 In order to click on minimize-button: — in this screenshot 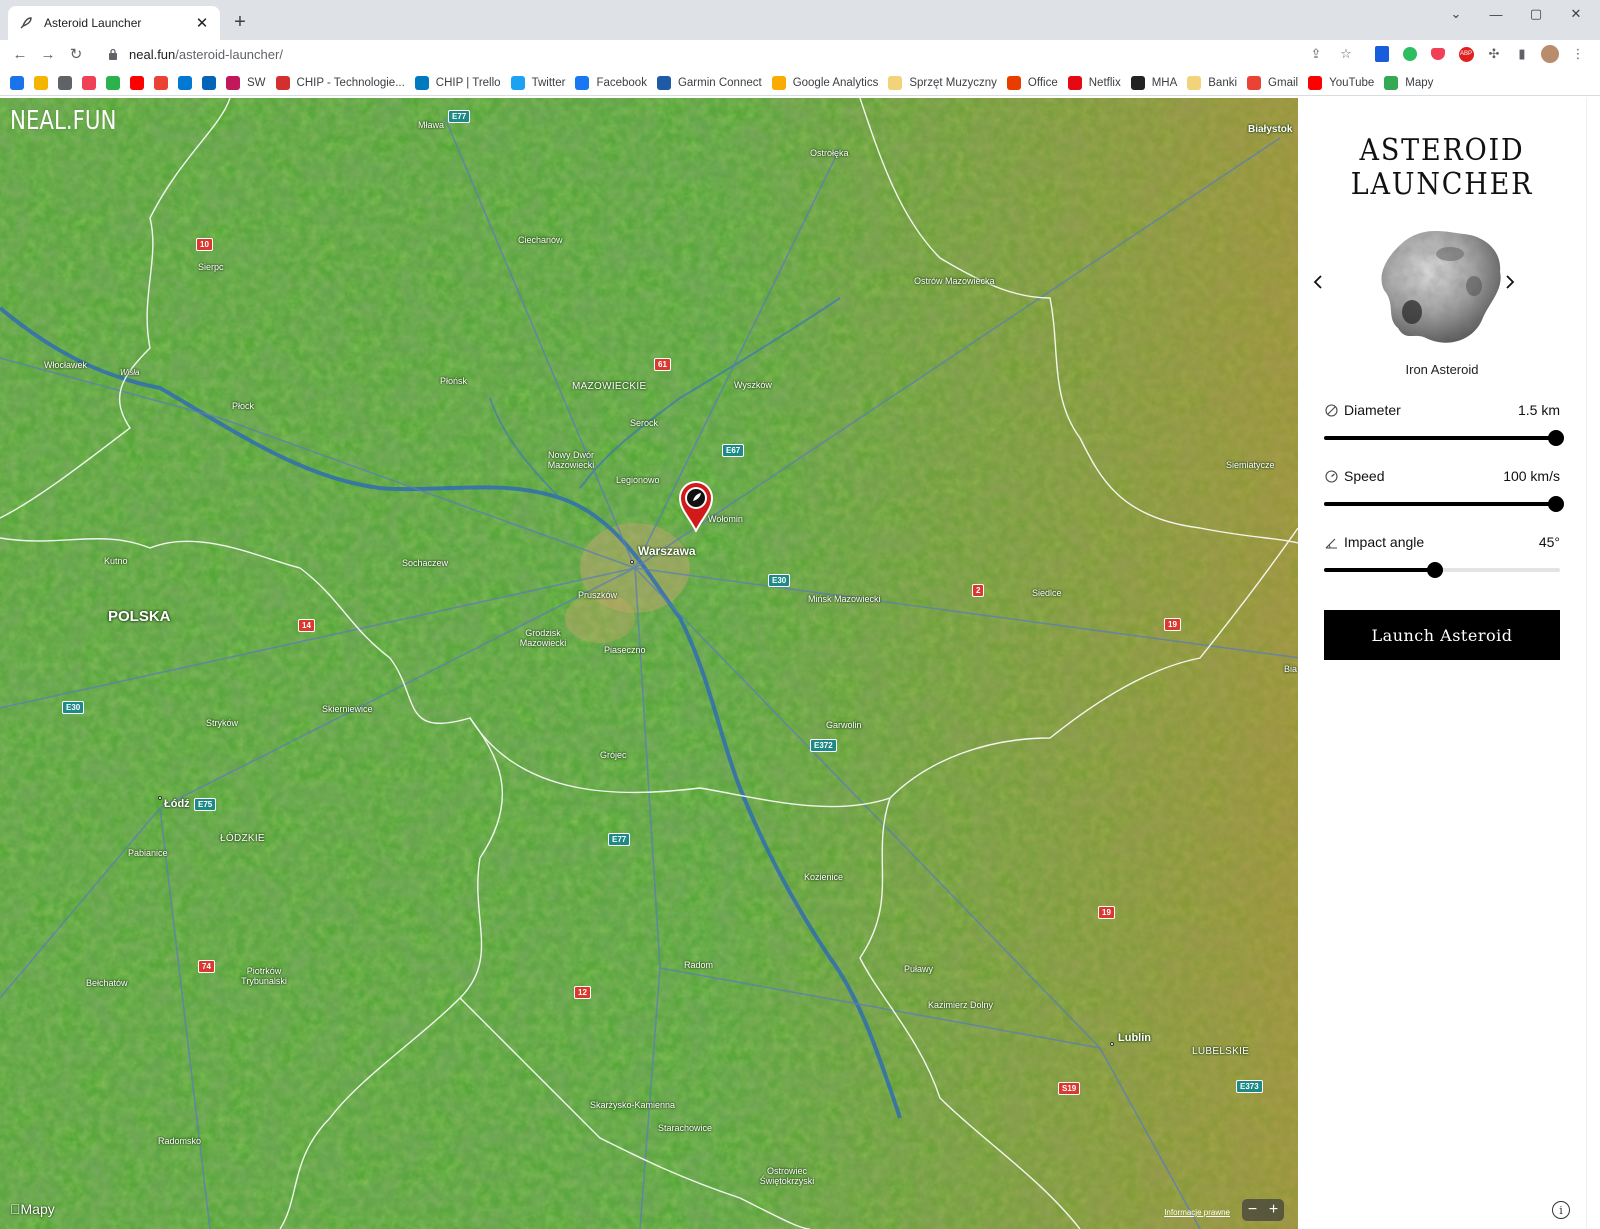, I will do `click(1496, 14)`.